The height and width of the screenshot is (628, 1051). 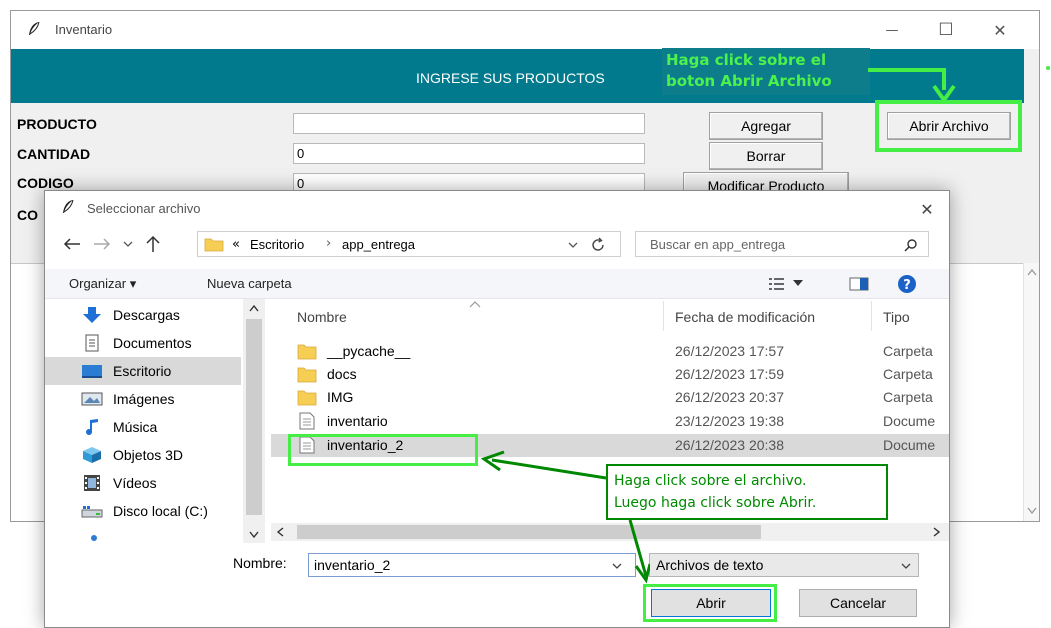 I want to click on maximize-button: ☐, so click(x=946, y=30).